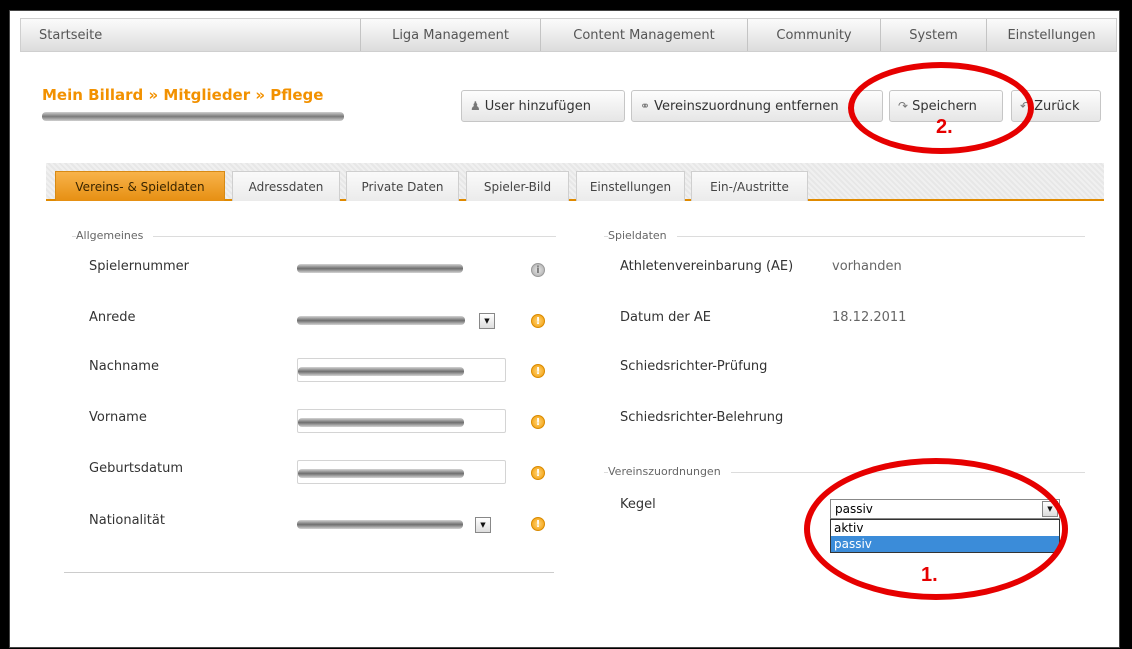 The height and width of the screenshot is (649, 1132). What do you see at coordinates (286, 186) in the screenshot?
I see `tab-adressdaten: Adressdaten` at bounding box center [286, 186].